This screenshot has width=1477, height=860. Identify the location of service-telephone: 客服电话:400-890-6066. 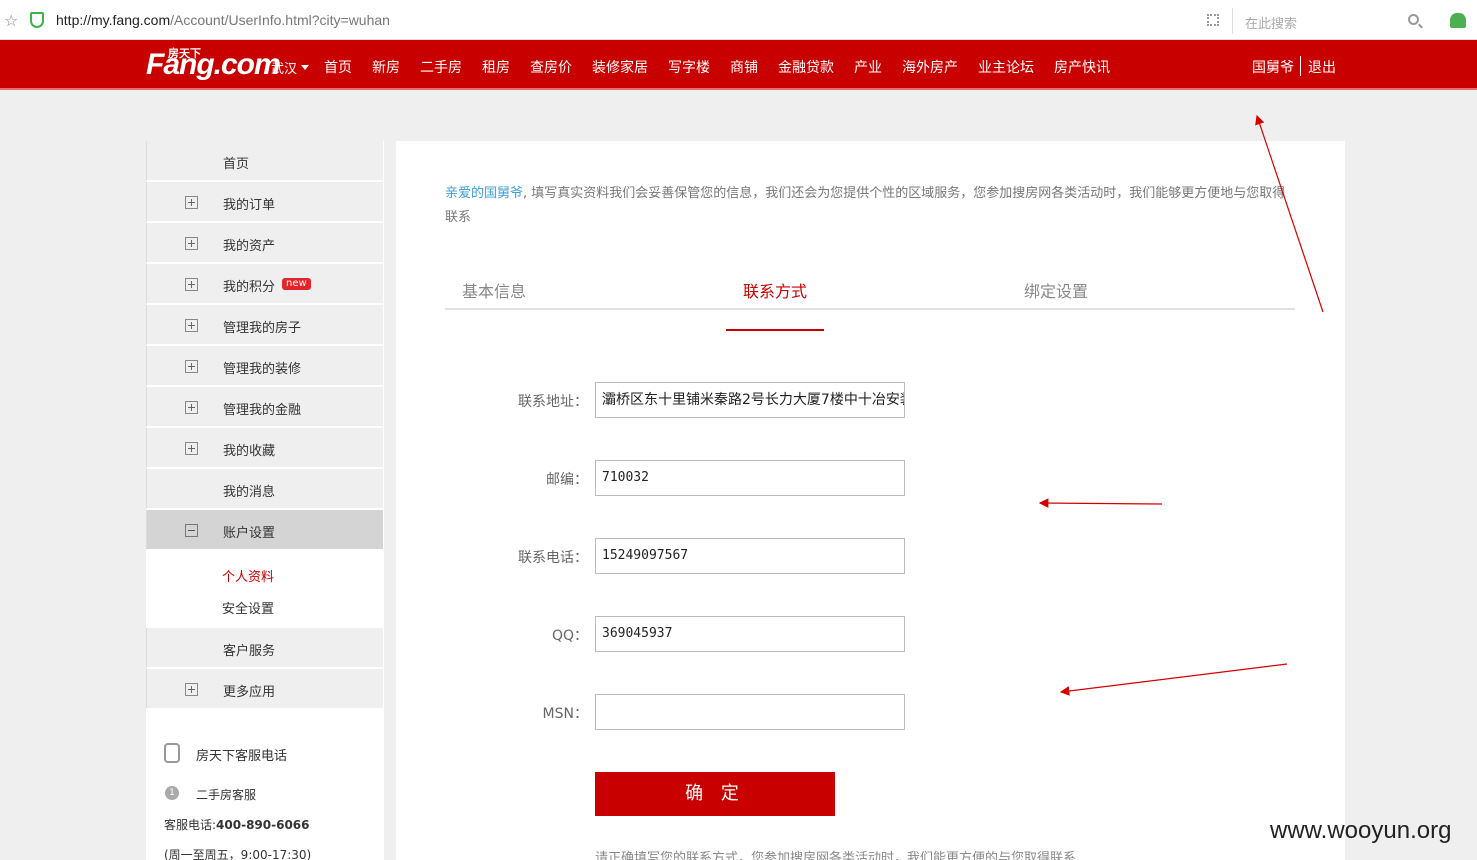
(237, 824).